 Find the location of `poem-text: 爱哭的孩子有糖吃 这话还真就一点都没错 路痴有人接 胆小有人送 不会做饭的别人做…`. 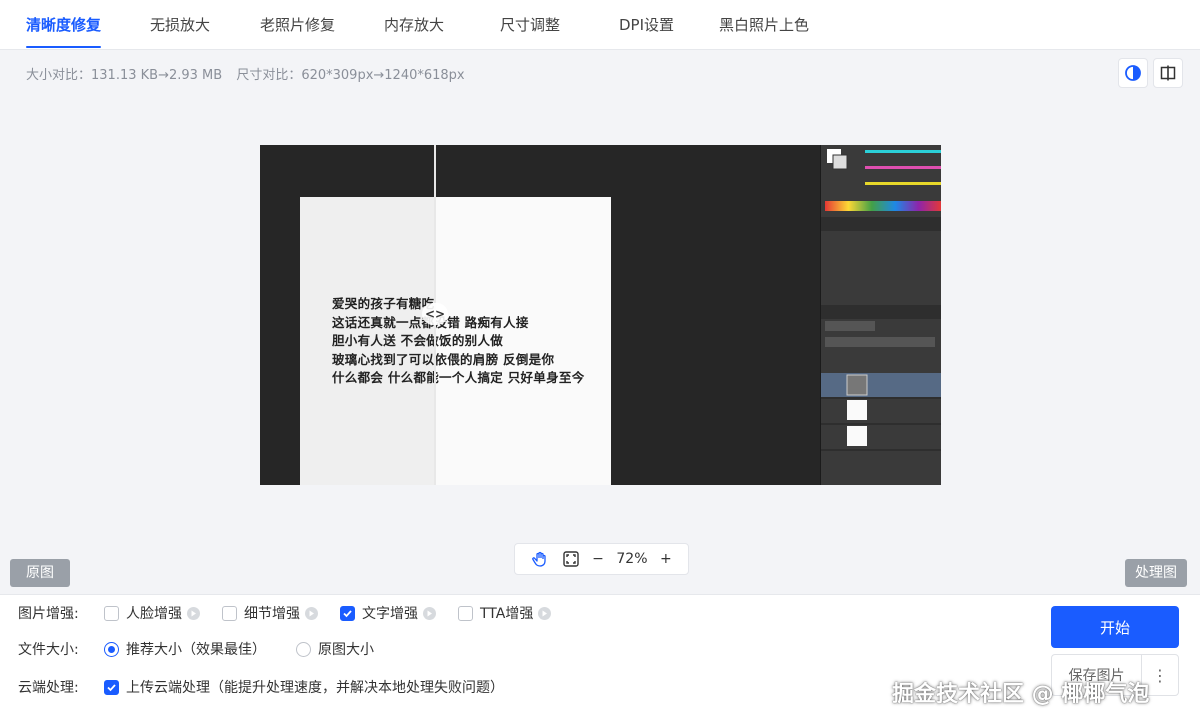

poem-text: 爱哭的孩子有糖吃 这话还真就一点都没错 路痴有人接 胆小有人送 不会做饭的别人做… is located at coordinates (458, 341).